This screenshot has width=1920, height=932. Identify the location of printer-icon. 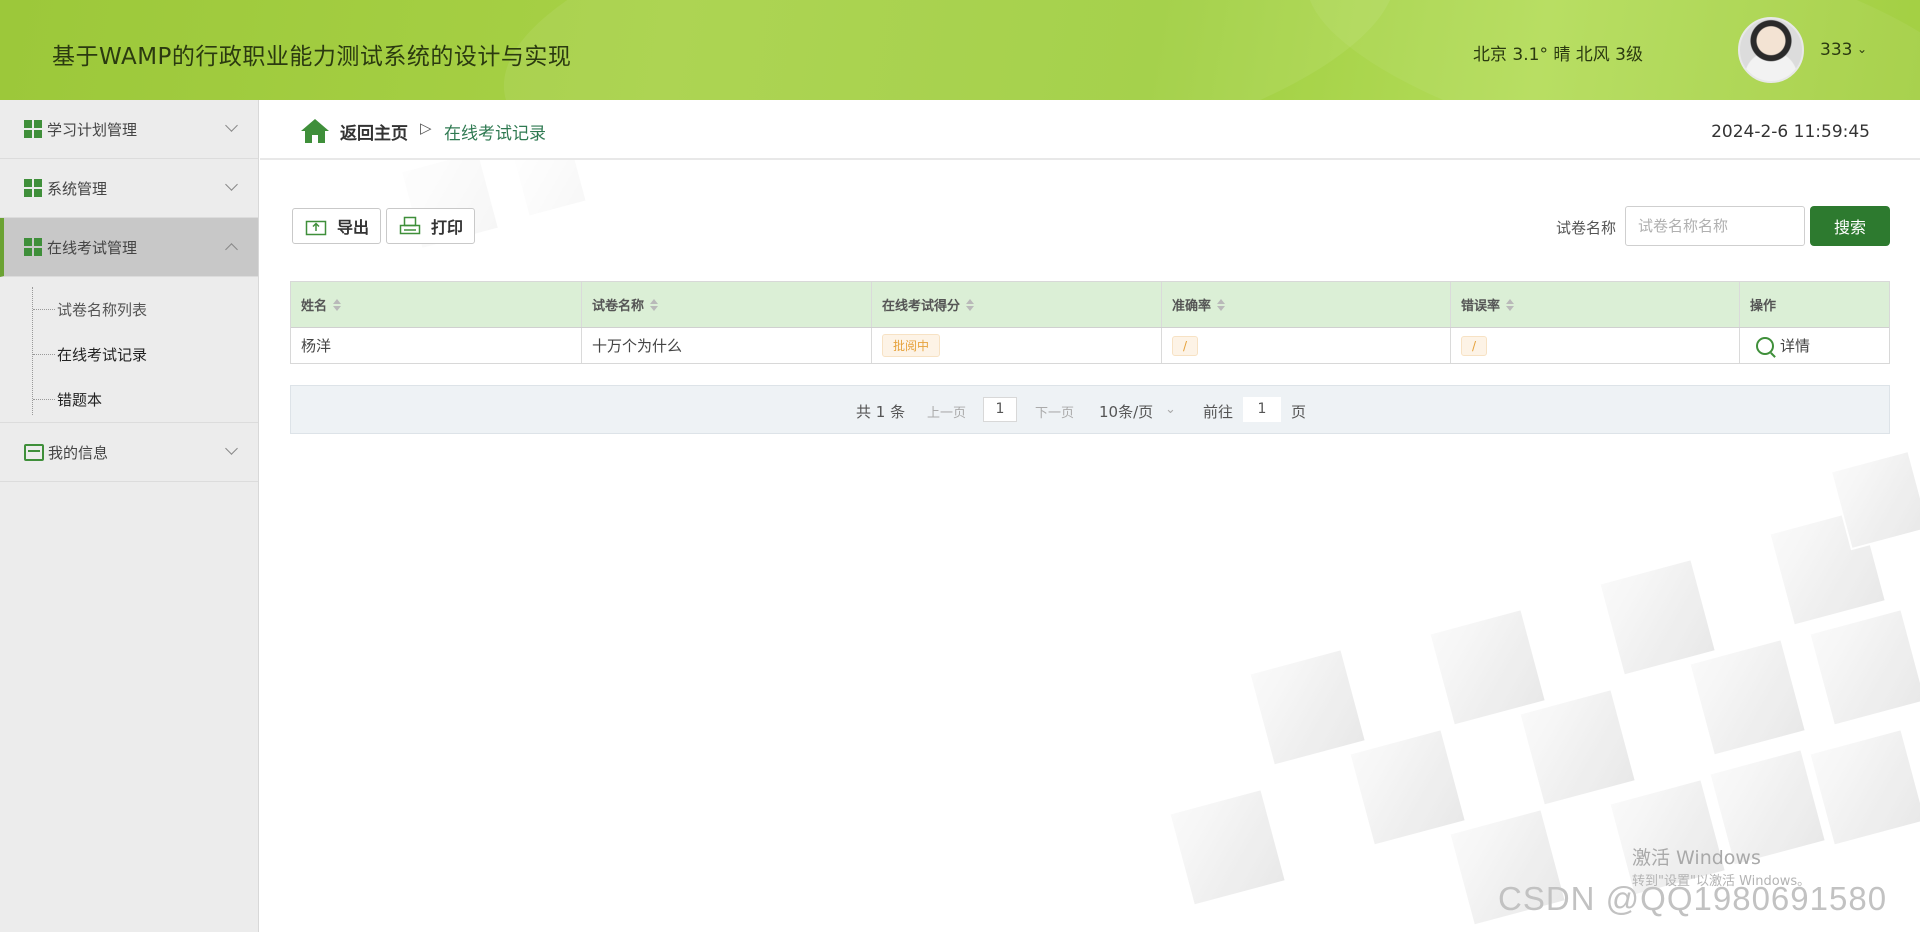
(410, 225).